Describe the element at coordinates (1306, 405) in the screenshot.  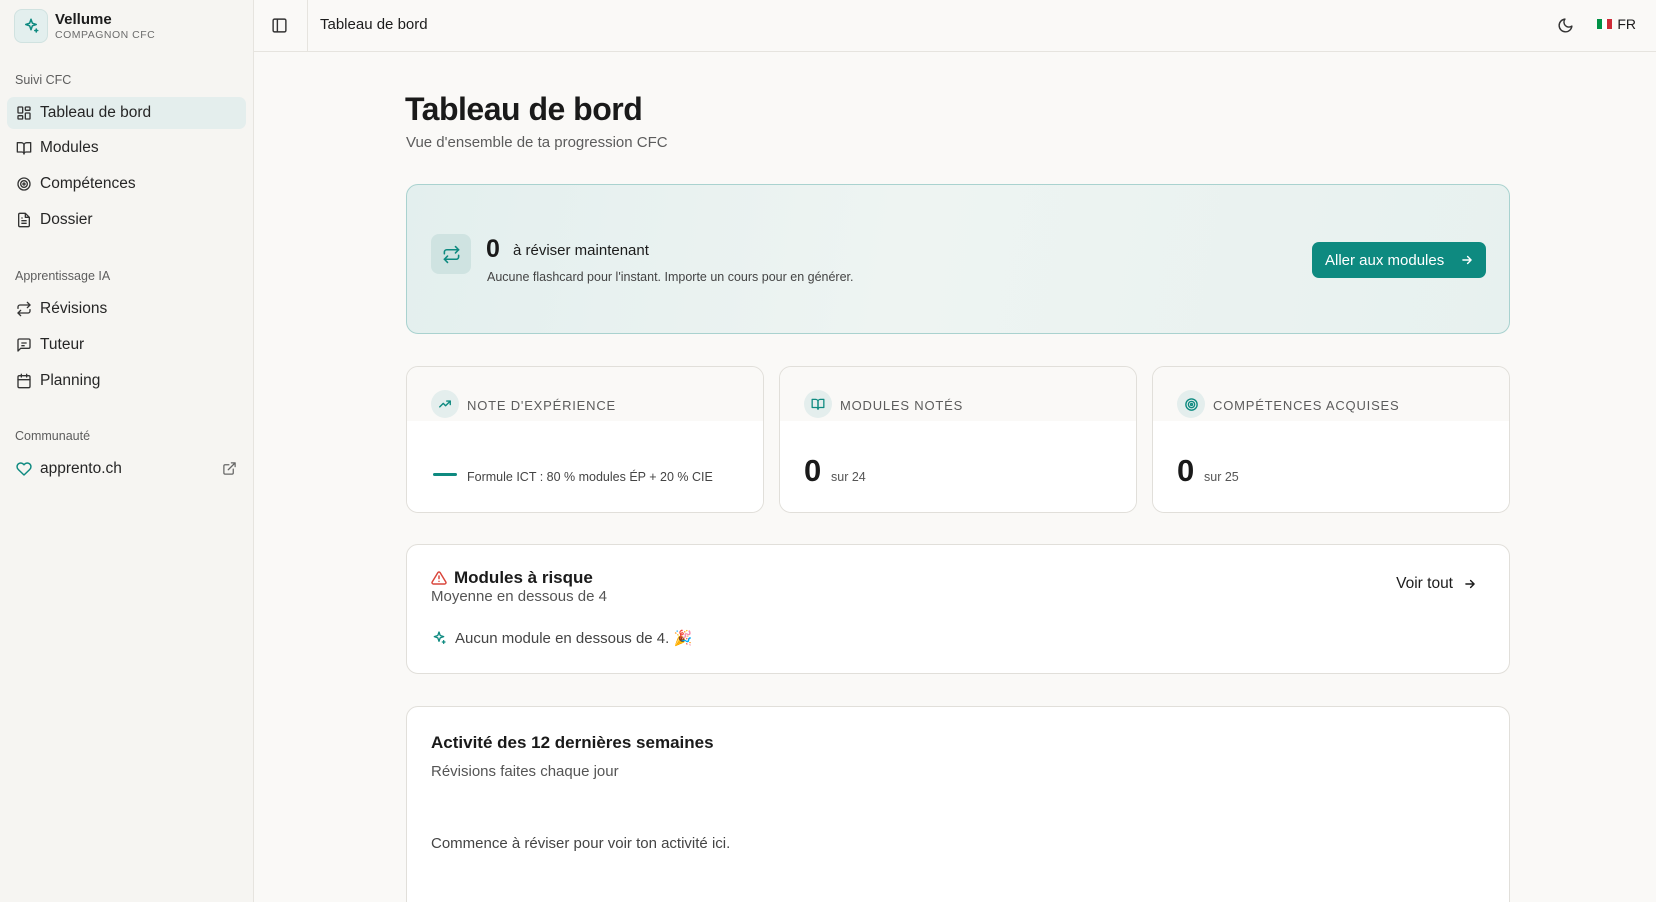
I see `stat-label: COMPÉTENCES ACQUISES` at that location.